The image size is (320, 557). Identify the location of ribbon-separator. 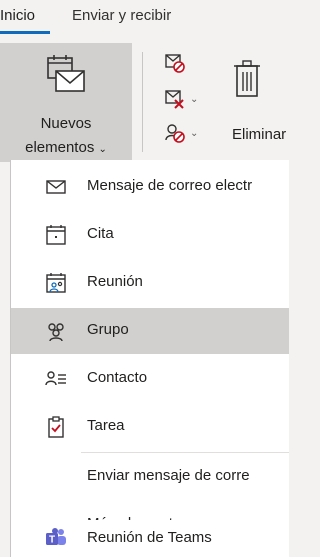
(142, 102).